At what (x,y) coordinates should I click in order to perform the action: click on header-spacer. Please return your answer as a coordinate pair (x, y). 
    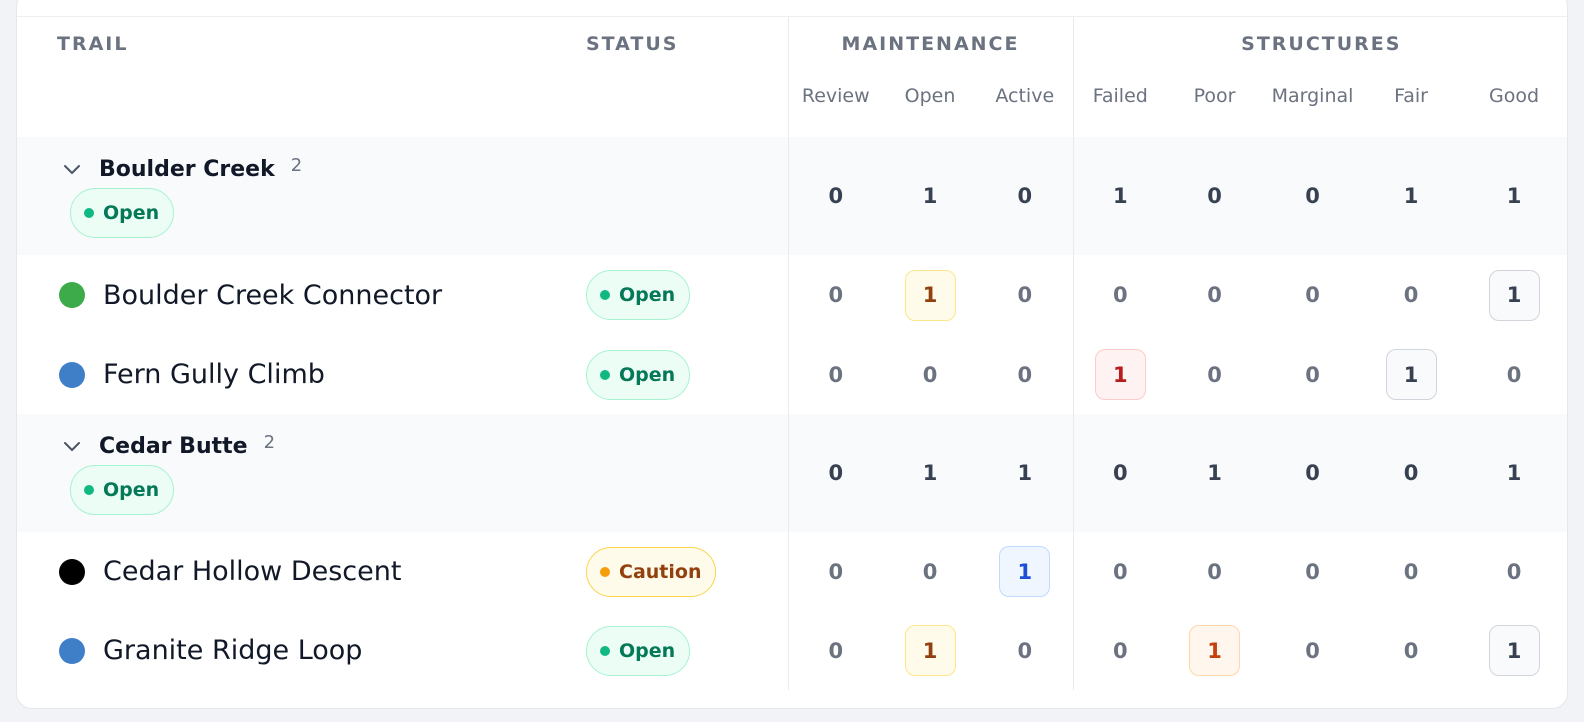
    Looking at the image, I should click on (687, 104).